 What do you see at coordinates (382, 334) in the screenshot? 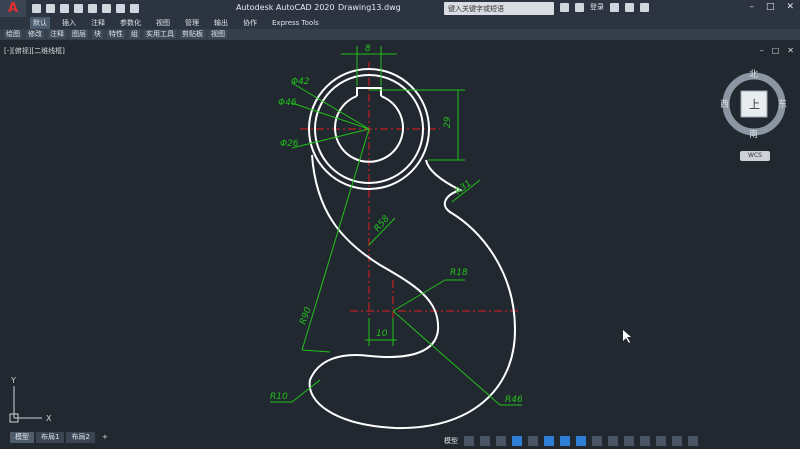
I see `dim-10: 10` at bounding box center [382, 334].